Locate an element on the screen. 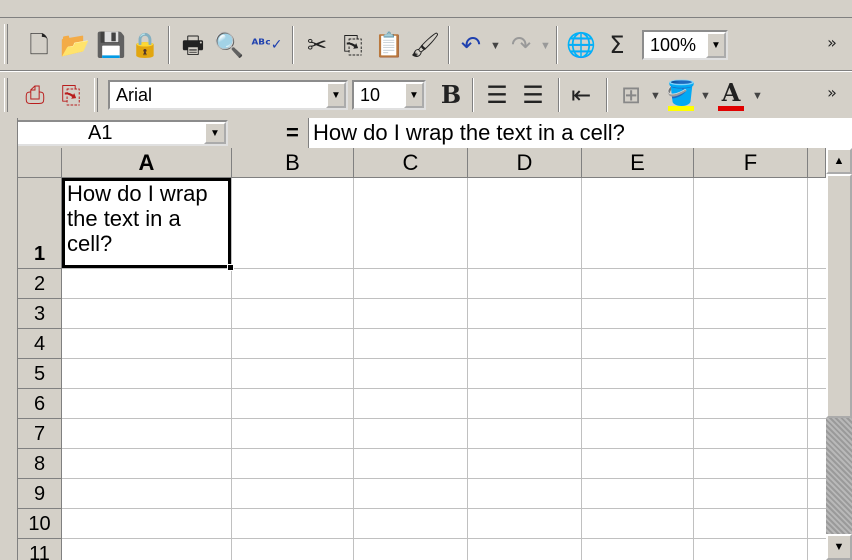 This screenshot has width=852, height=560. save-icon: 💾 is located at coordinates (111, 45).